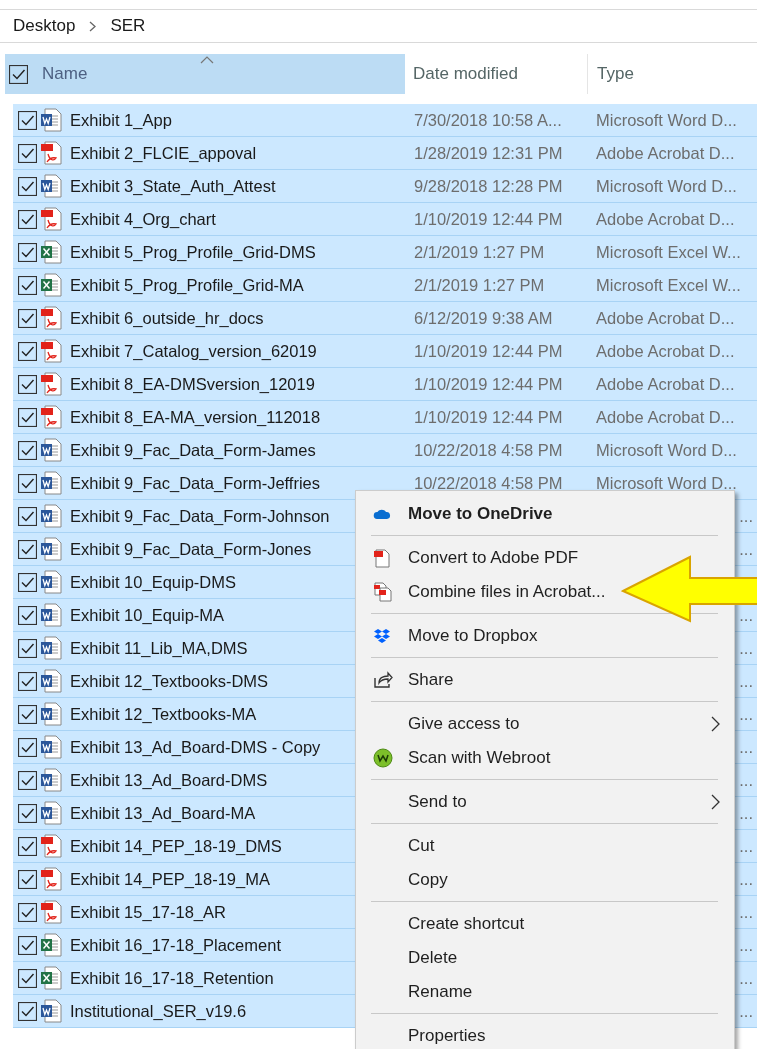 The height and width of the screenshot is (1049, 757). I want to click on file-name: Exhibit 14_PEP_18-19_MA, so click(170, 879).